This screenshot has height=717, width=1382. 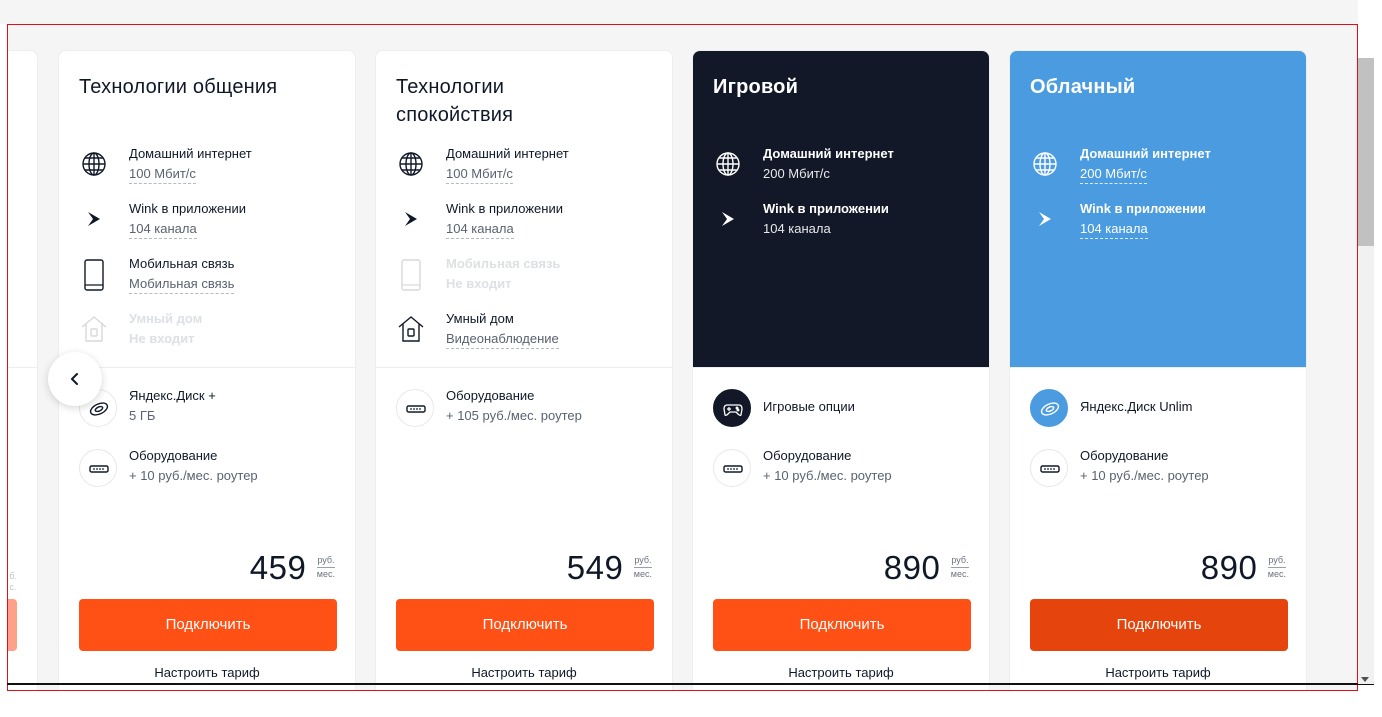 What do you see at coordinates (278, 567) in the screenshot?
I see `price-value: 459` at bounding box center [278, 567].